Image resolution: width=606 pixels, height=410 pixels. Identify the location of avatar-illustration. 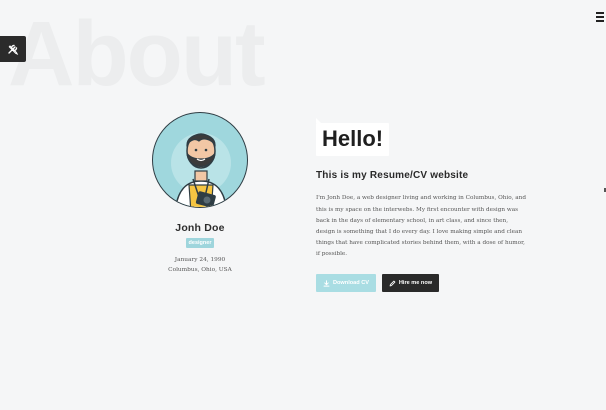
(201, 170).